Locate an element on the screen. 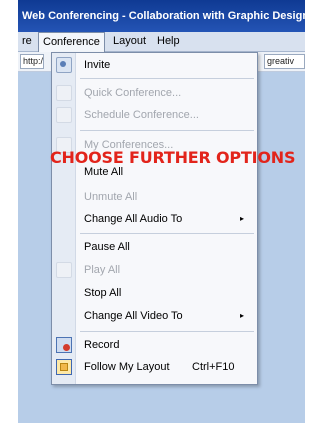 This screenshot has width=320, height=423. menu-item-play-all: Play All is located at coordinates (154, 270).